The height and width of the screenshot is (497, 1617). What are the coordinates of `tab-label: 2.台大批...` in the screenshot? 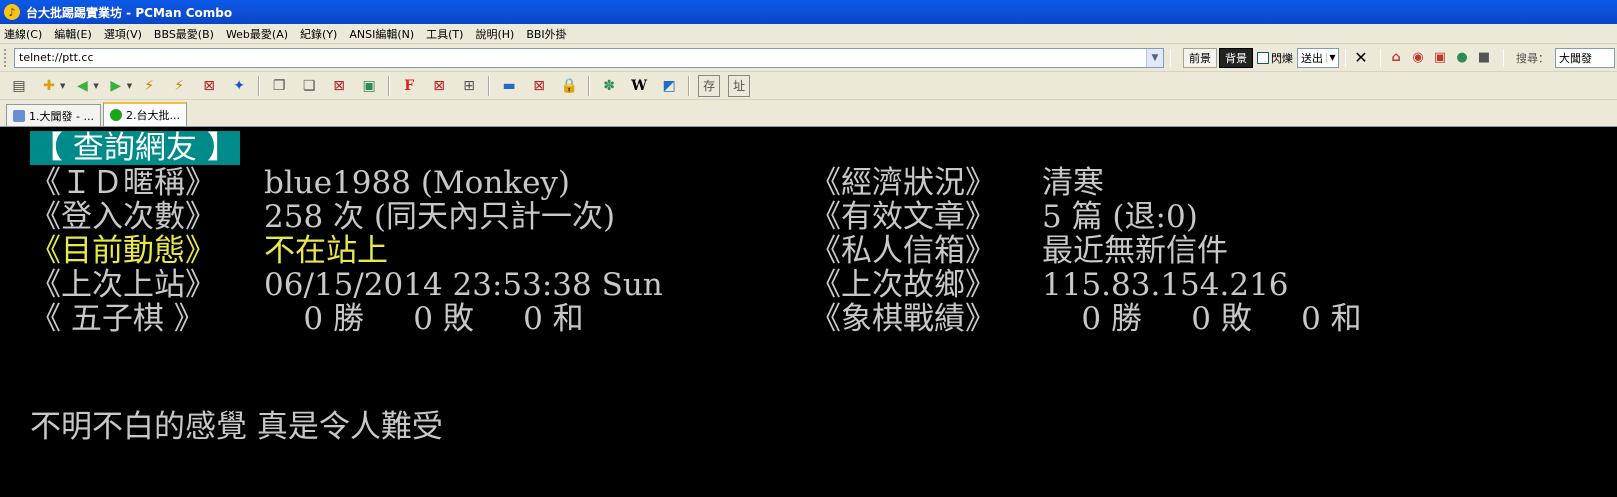 It's located at (152, 115).